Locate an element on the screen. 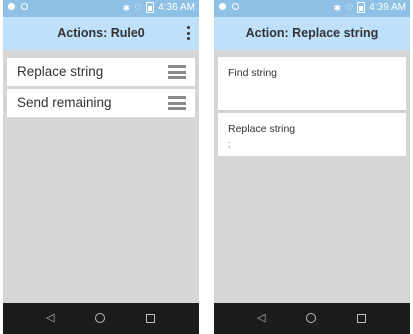  replace-string-label: Replace string is located at coordinates (262, 129).